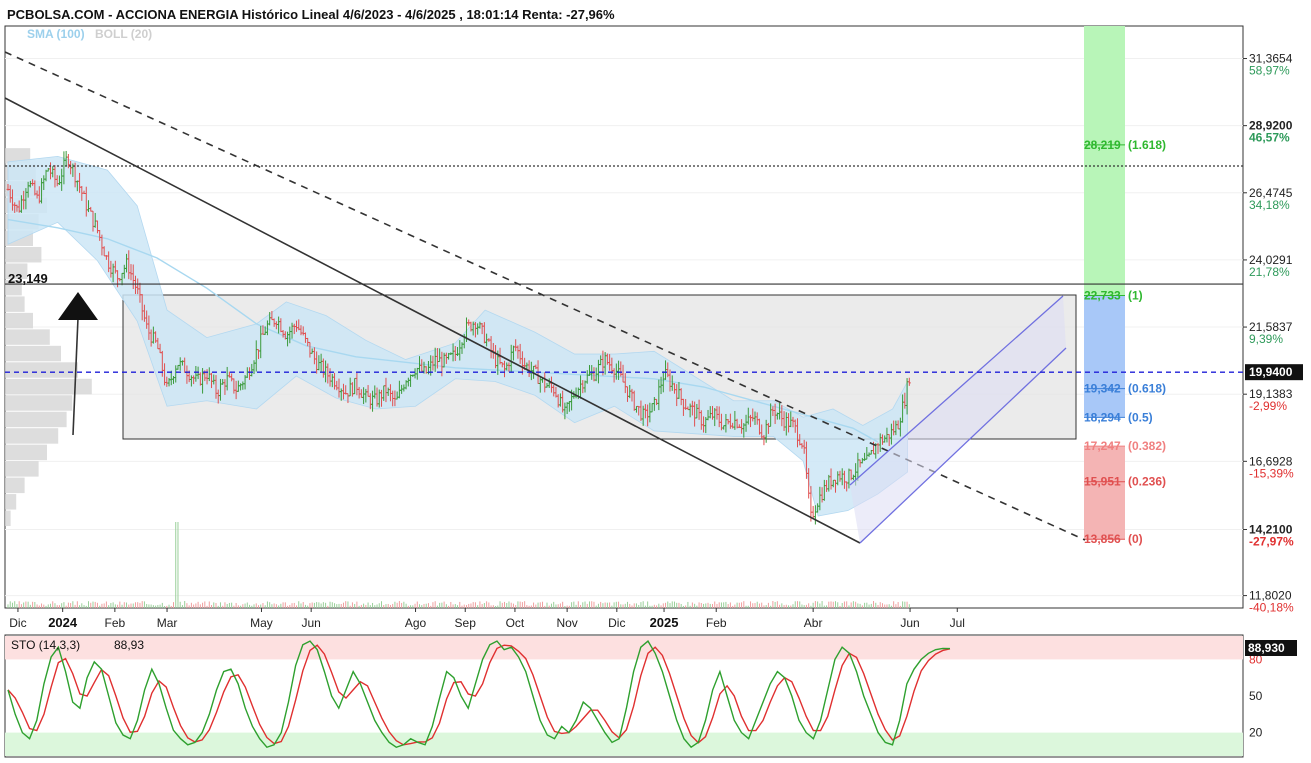  What do you see at coordinates (1271, 608) in the screenshot?
I see `price-y-tick-pct: -40,18%` at bounding box center [1271, 608].